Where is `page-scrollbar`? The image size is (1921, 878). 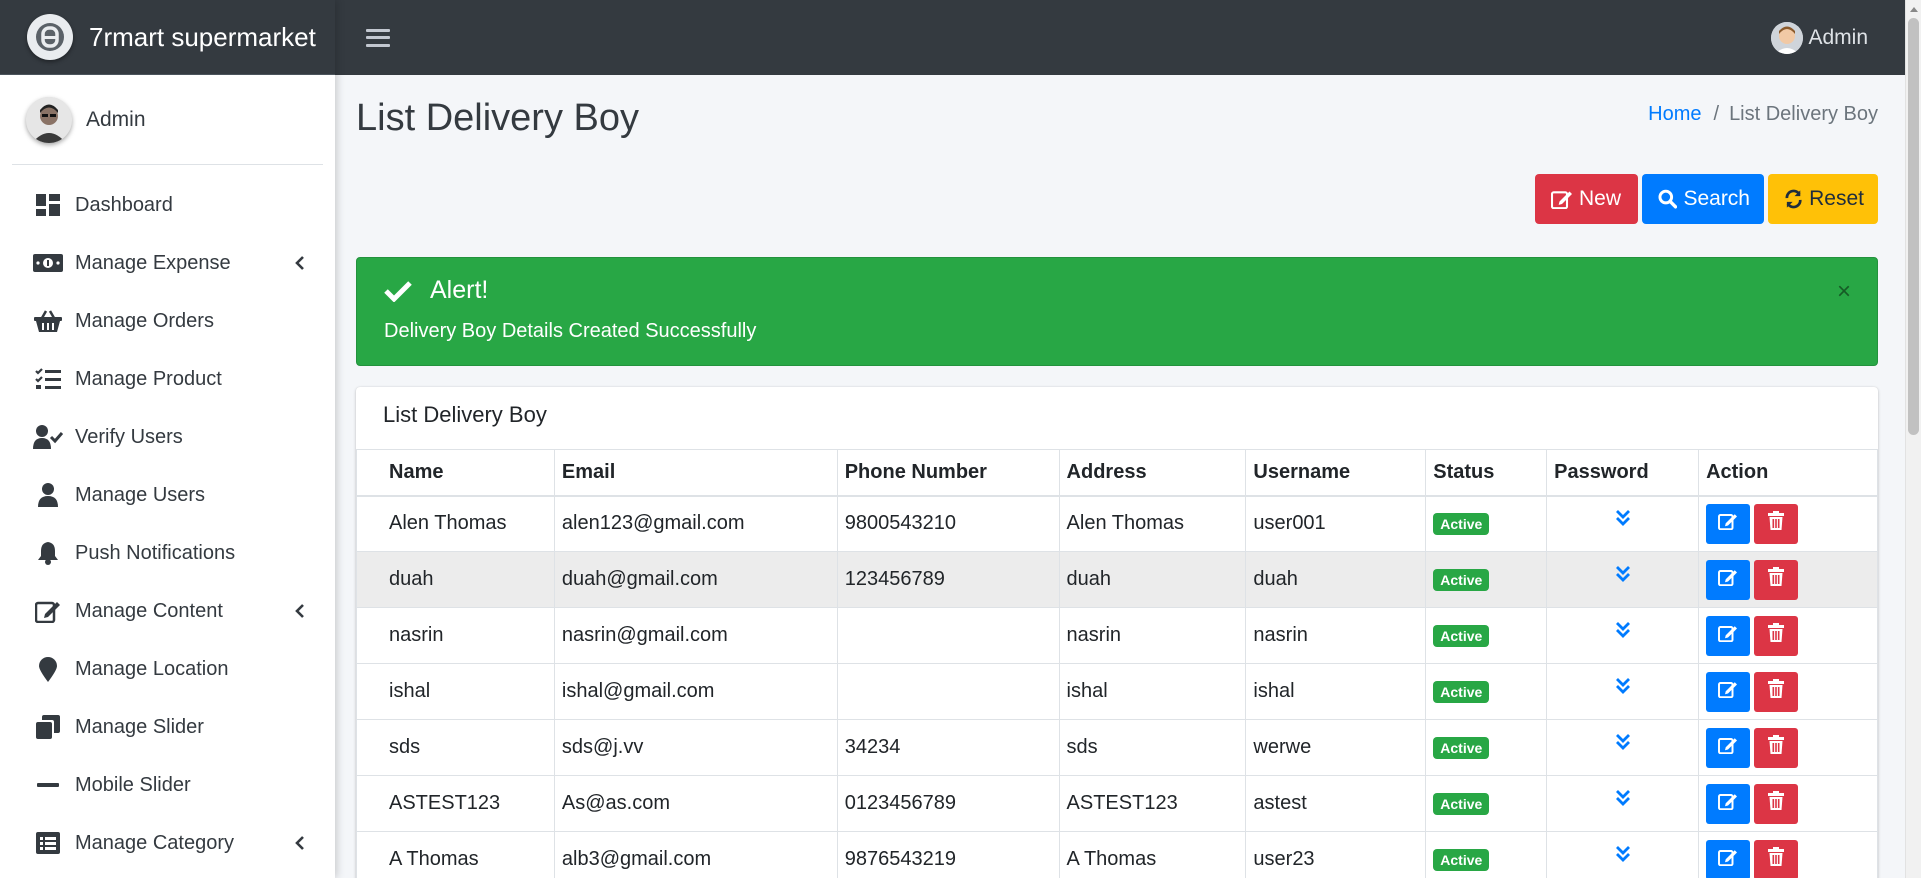 page-scrollbar is located at coordinates (1913, 439).